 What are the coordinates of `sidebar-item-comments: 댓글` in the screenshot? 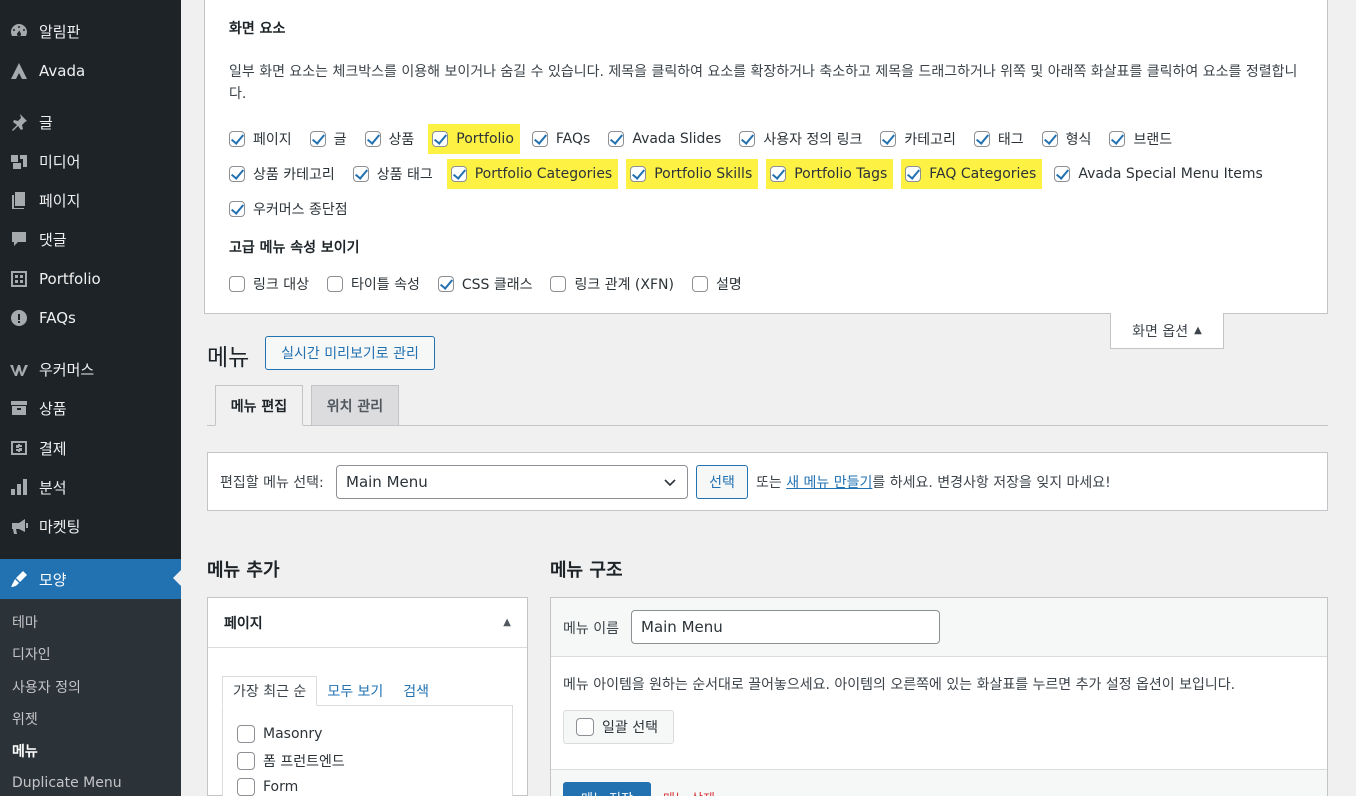 It's located at (90, 239).